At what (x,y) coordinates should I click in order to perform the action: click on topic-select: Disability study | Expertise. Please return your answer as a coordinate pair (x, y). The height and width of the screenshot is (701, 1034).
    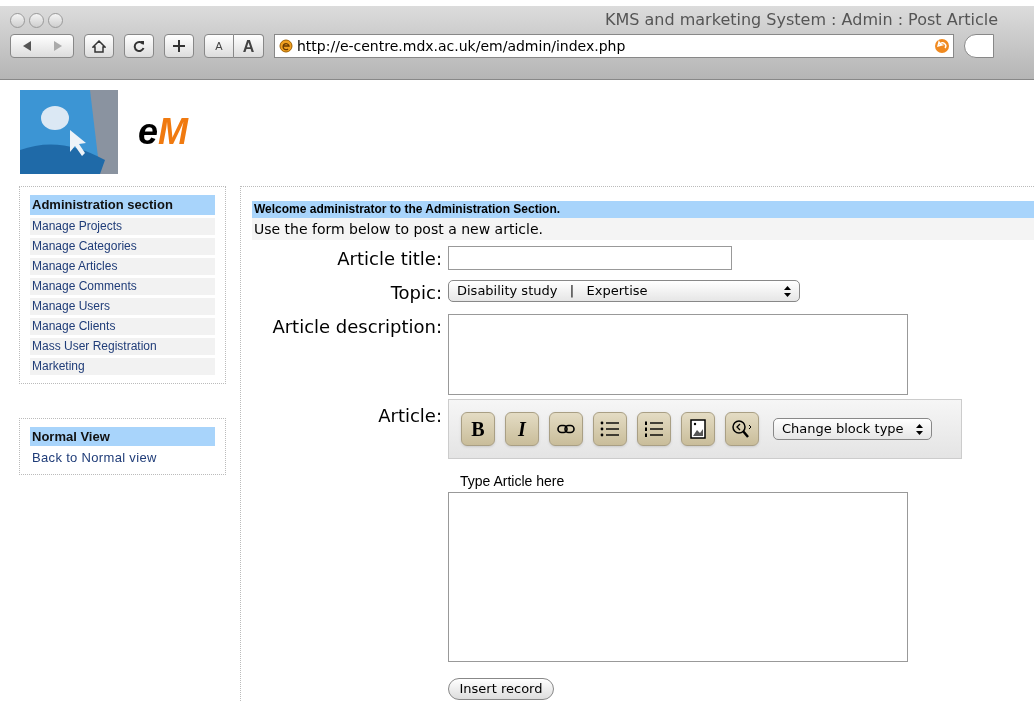
    Looking at the image, I should click on (624, 291).